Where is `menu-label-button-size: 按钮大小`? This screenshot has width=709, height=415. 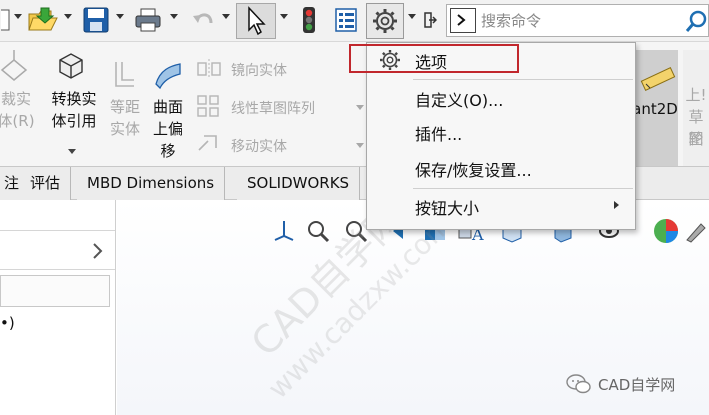 menu-label-button-size: 按钮大小 is located at coordinates (447, 208).